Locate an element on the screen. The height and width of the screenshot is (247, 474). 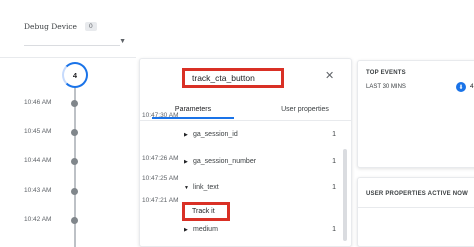
debug-device-count-badge: 0 is located at coordinates (91, 26).